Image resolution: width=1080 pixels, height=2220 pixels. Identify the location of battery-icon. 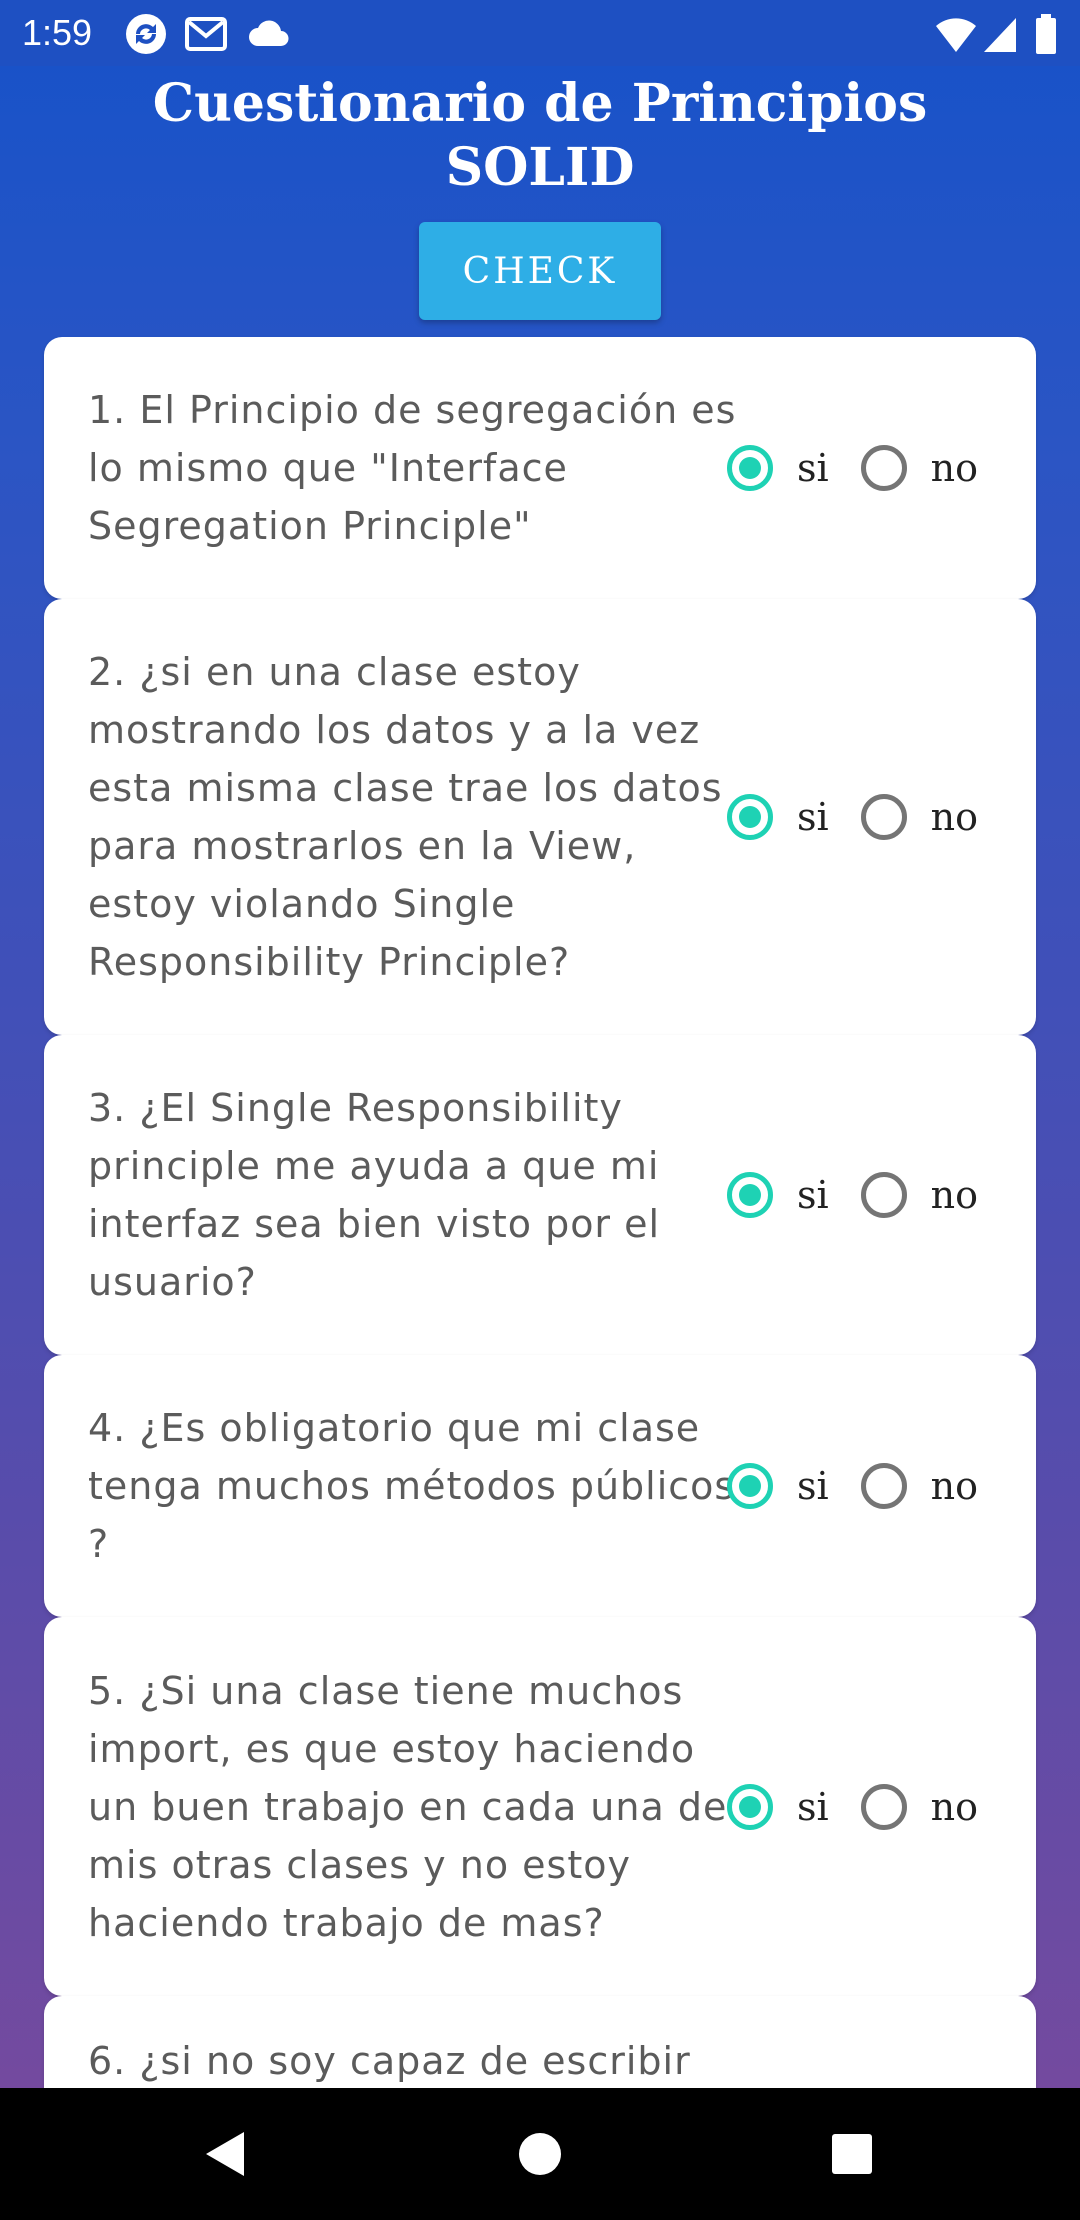
(1046, 36).